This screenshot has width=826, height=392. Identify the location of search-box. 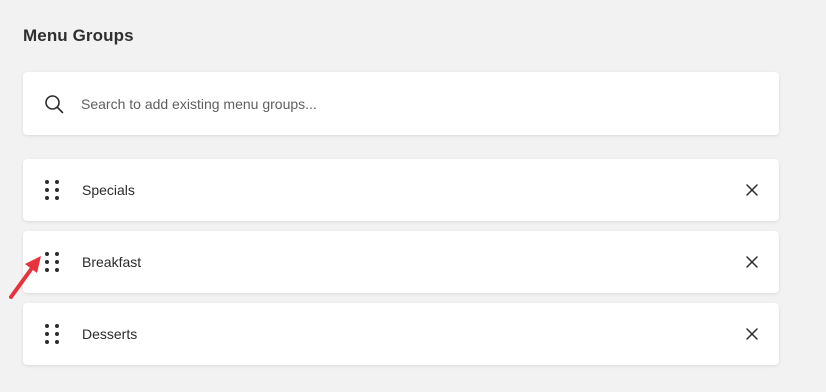
(401, 103).